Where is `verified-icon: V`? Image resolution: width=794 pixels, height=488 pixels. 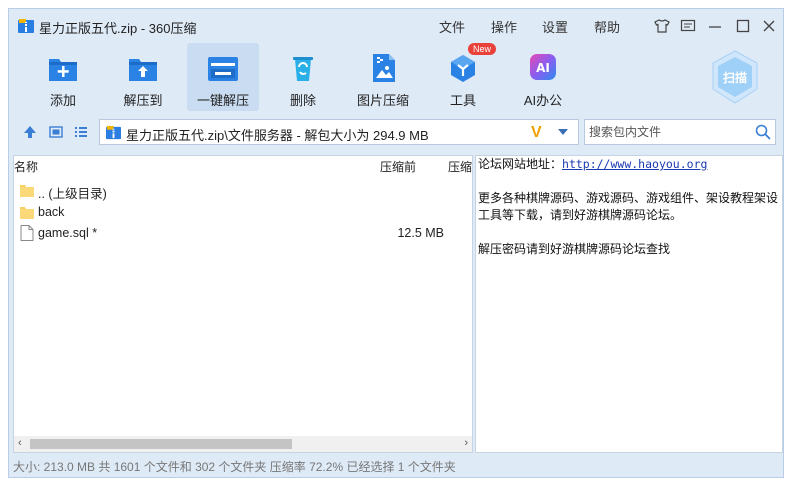 verified-icon: V is located at coordinates (536, 133).